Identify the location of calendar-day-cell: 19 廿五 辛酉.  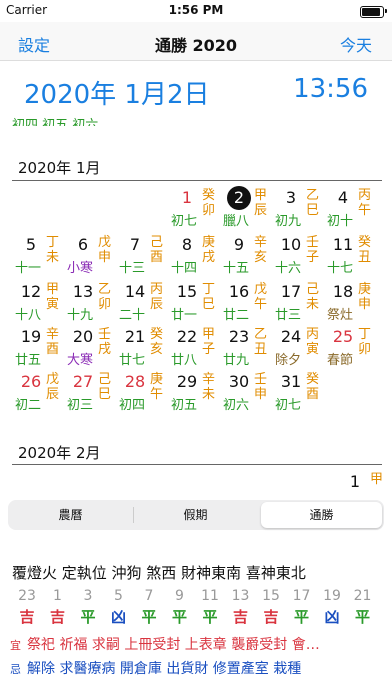
(36, 349).